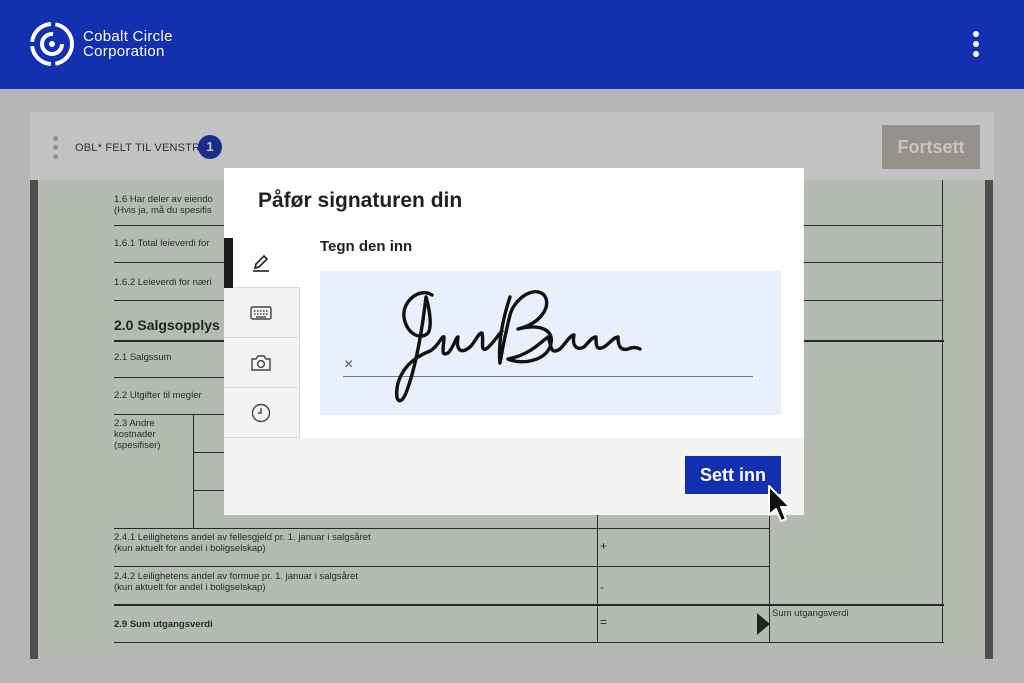 This screenshot has height=683, width=1024. Describe the element at coordinates (366, 246) in the screenshot. I see `draw-section-label: Tegn den inn` at that location.